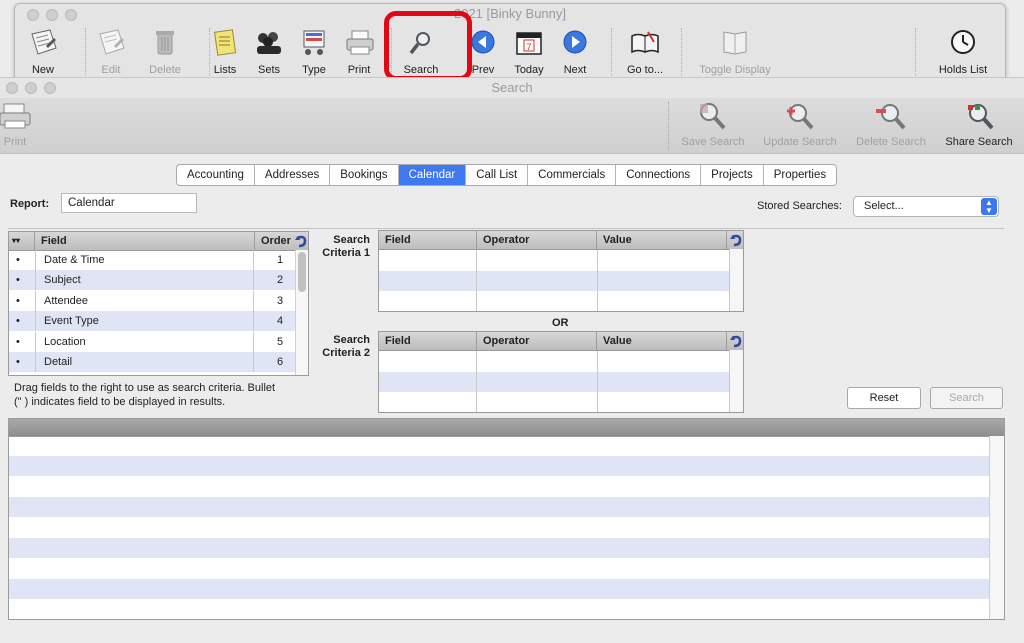 The image size is (1024, 643). What do you see at coordinates (269, 43) in the screenshot?
I see `people-sets-icon` at bounding box center [269, 43].